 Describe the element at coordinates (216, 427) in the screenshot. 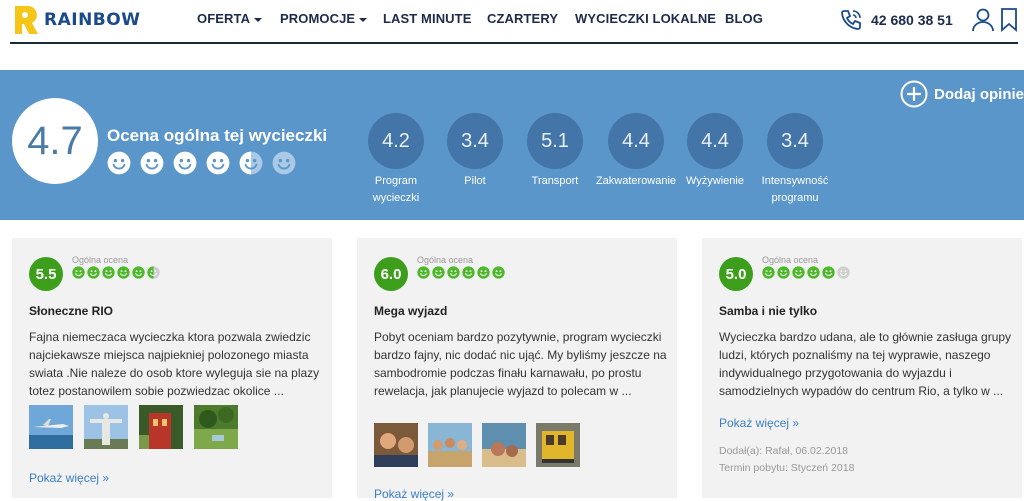

I see `garden-photo` at that location.